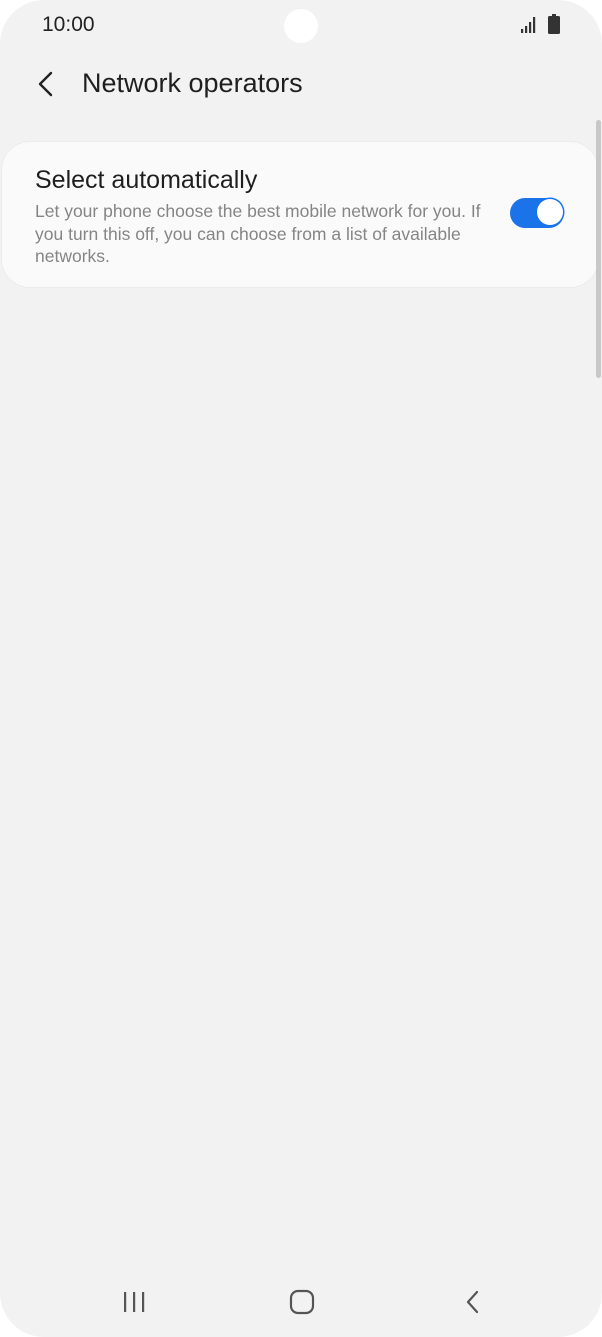  I want to click on status-time: 10:00, so click(68, 24).